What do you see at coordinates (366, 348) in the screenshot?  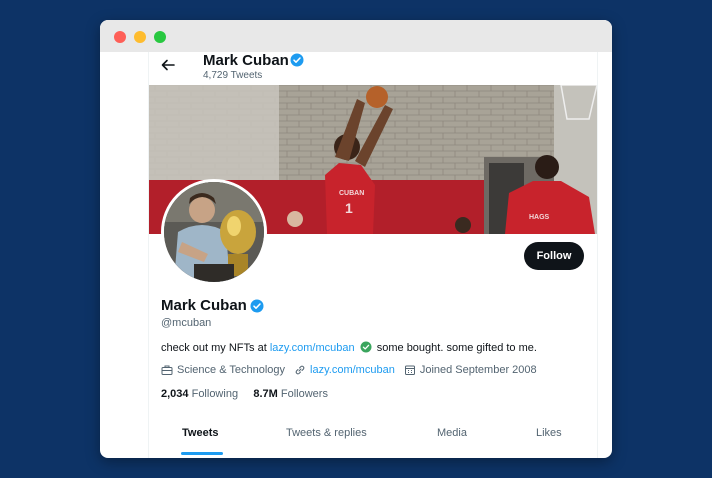 I see `green-check-icon` at bounding box center [366, 348].